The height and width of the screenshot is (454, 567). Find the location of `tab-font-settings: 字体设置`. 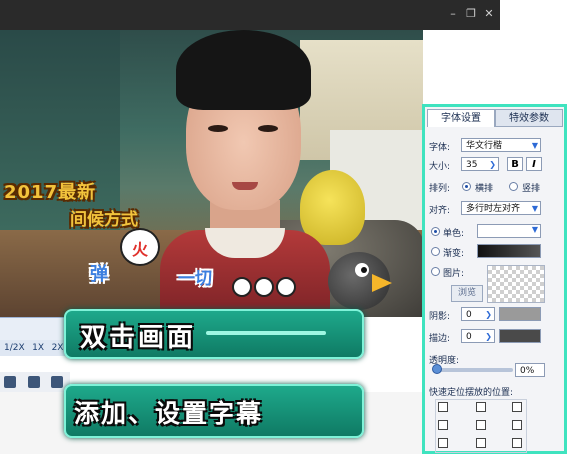

tab-font-settings: 字体设置 is located at coordinates (461, 118).